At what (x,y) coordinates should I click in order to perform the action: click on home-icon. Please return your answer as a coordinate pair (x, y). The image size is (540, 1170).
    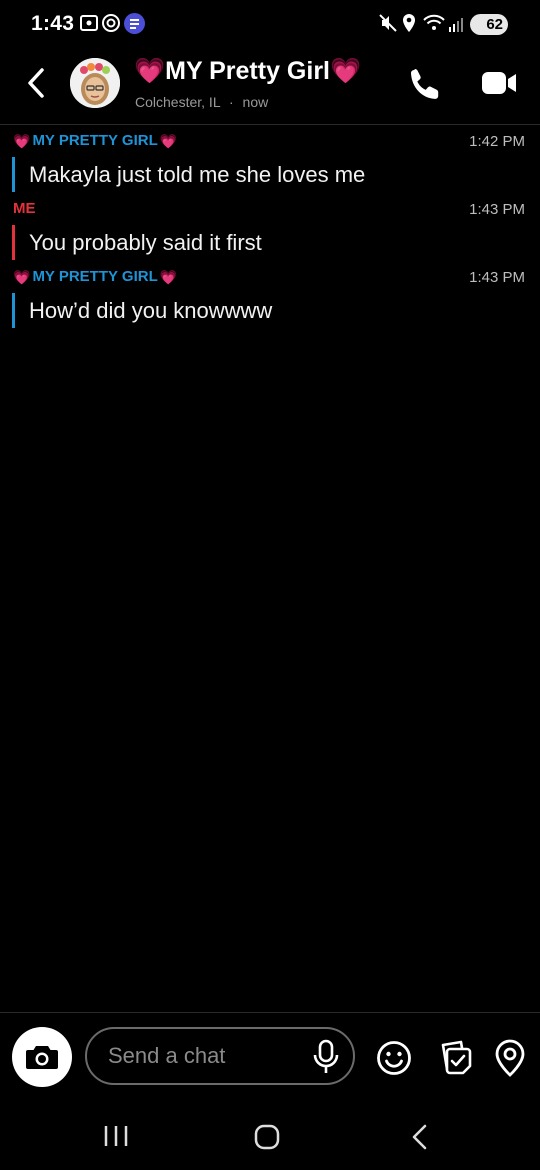
    Looking at the image, I should click on (267, 1137).